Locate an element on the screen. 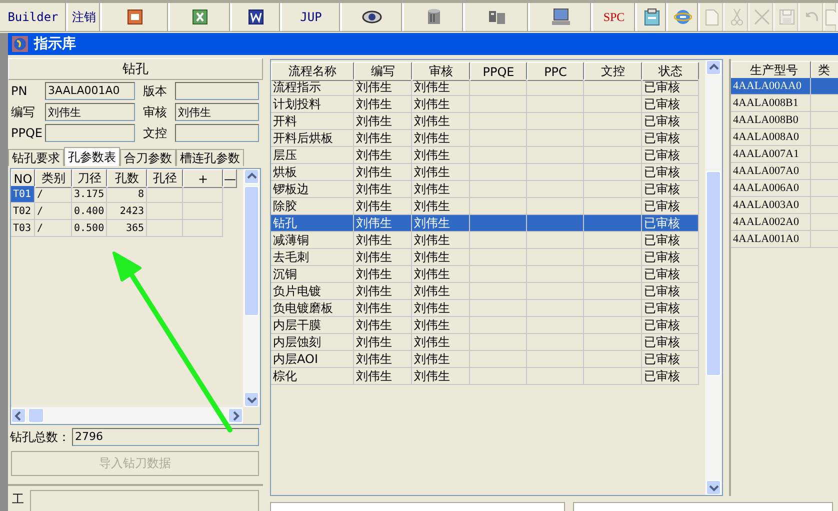  field-label: 编写 is located at coordinates (23, 112).